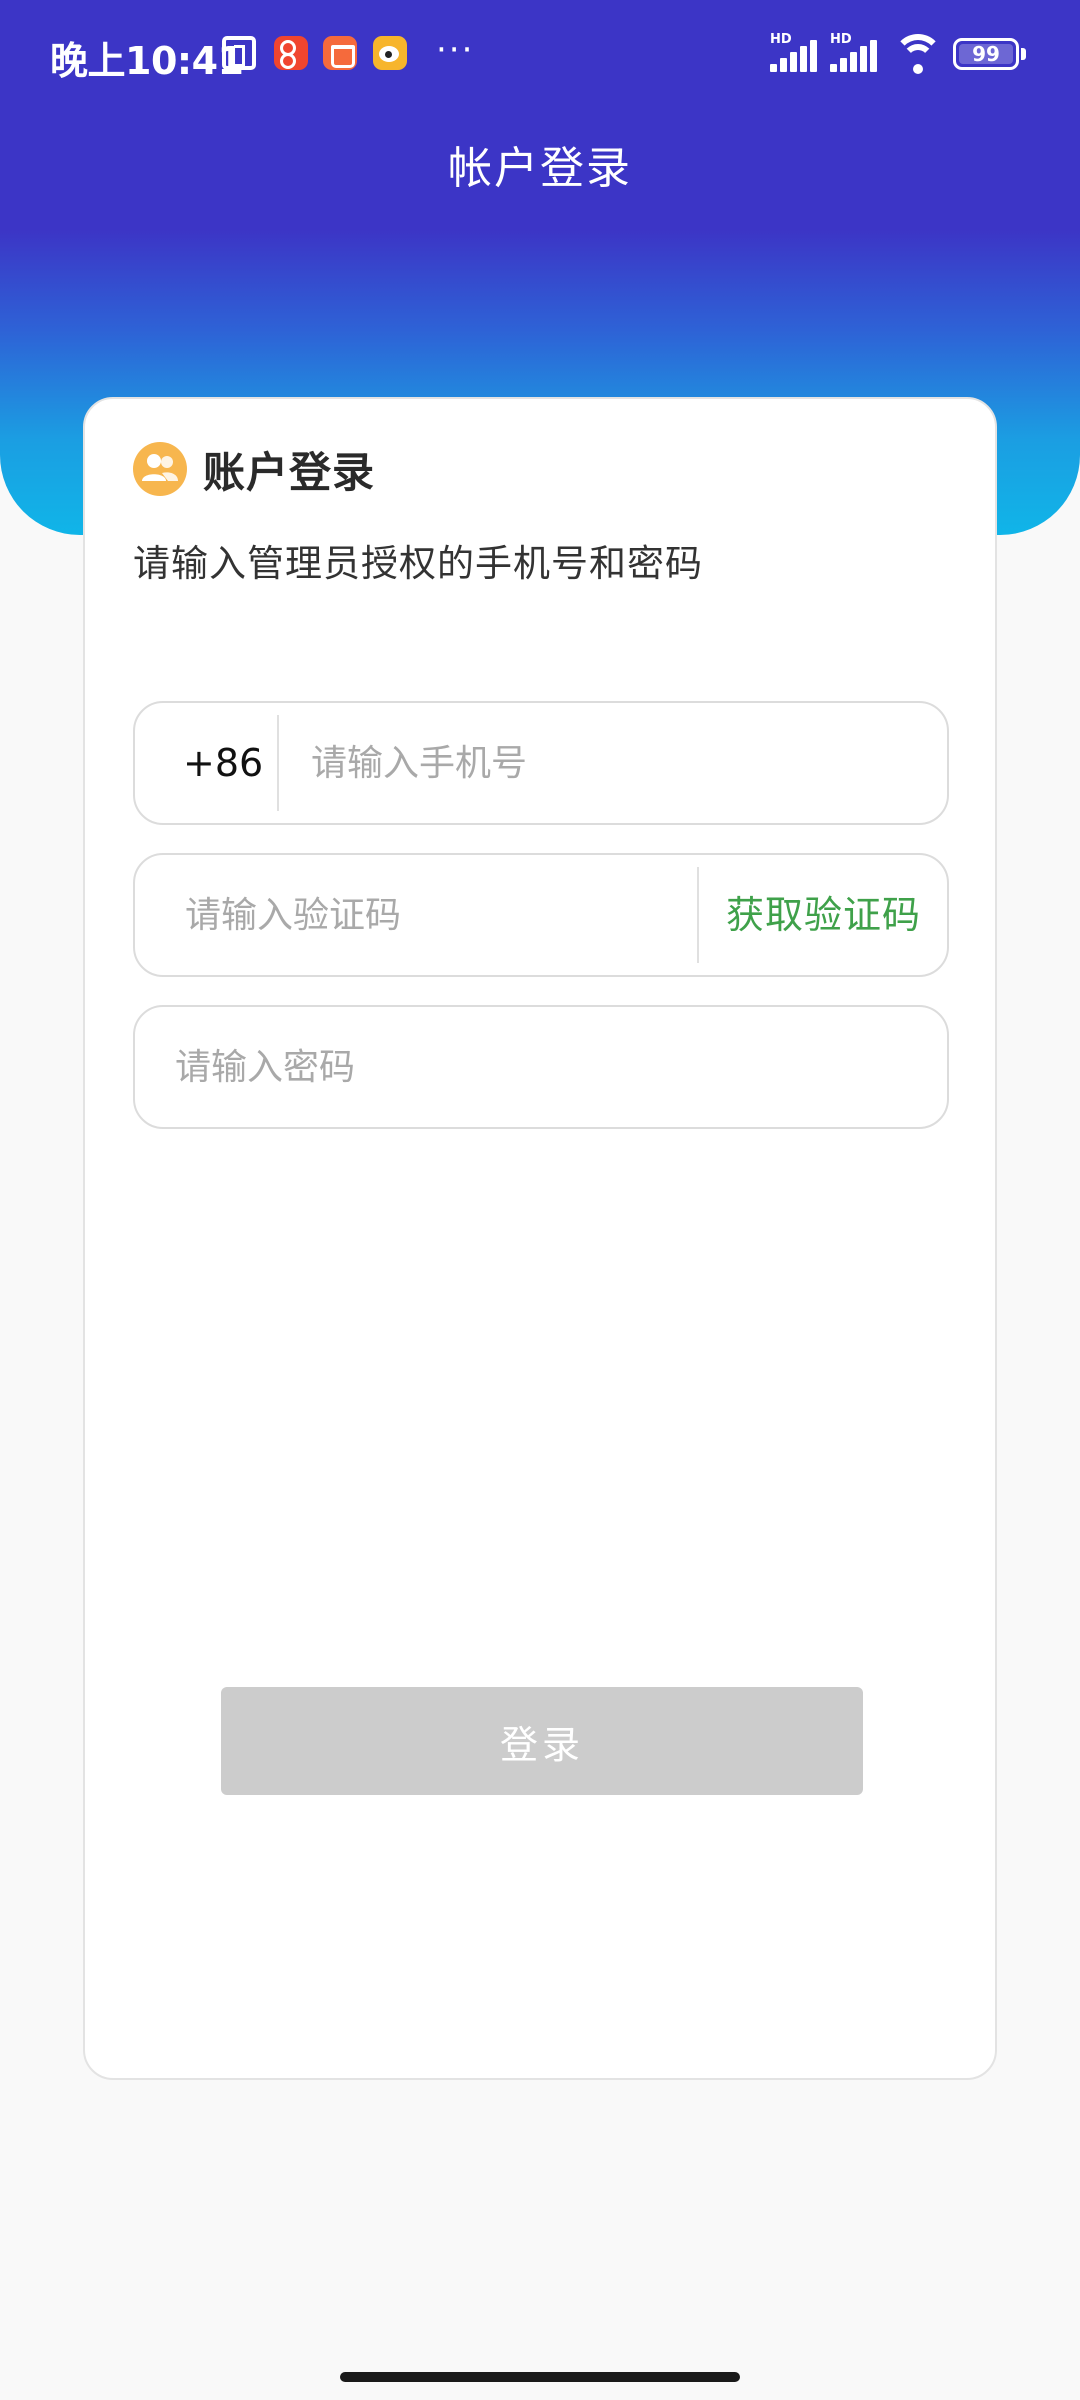  I want to click on status-bar: 晚上10:41 ··· HD HD 99, so click(540, 54).